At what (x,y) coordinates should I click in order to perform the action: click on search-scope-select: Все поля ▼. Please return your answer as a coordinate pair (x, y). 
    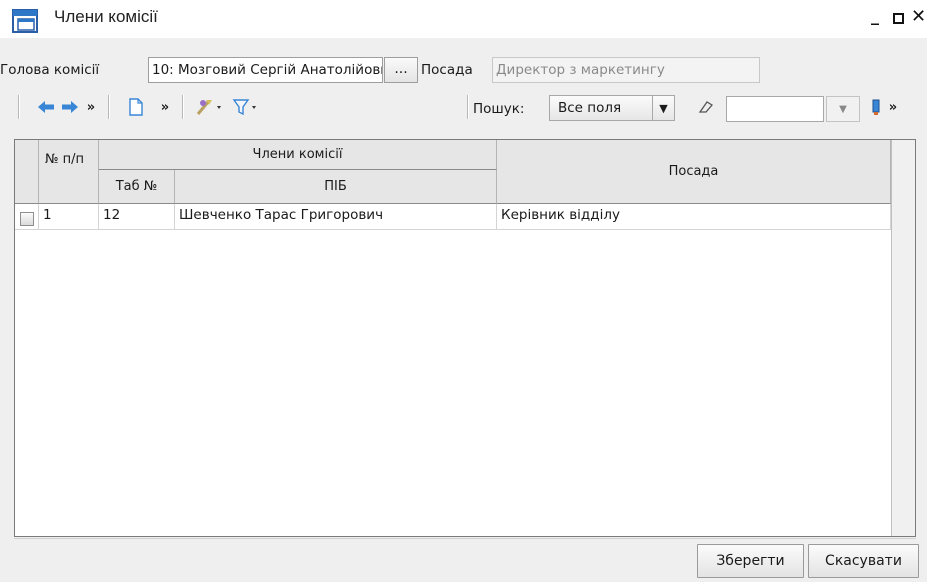
    Looking at the image, I should click on (612, 108).